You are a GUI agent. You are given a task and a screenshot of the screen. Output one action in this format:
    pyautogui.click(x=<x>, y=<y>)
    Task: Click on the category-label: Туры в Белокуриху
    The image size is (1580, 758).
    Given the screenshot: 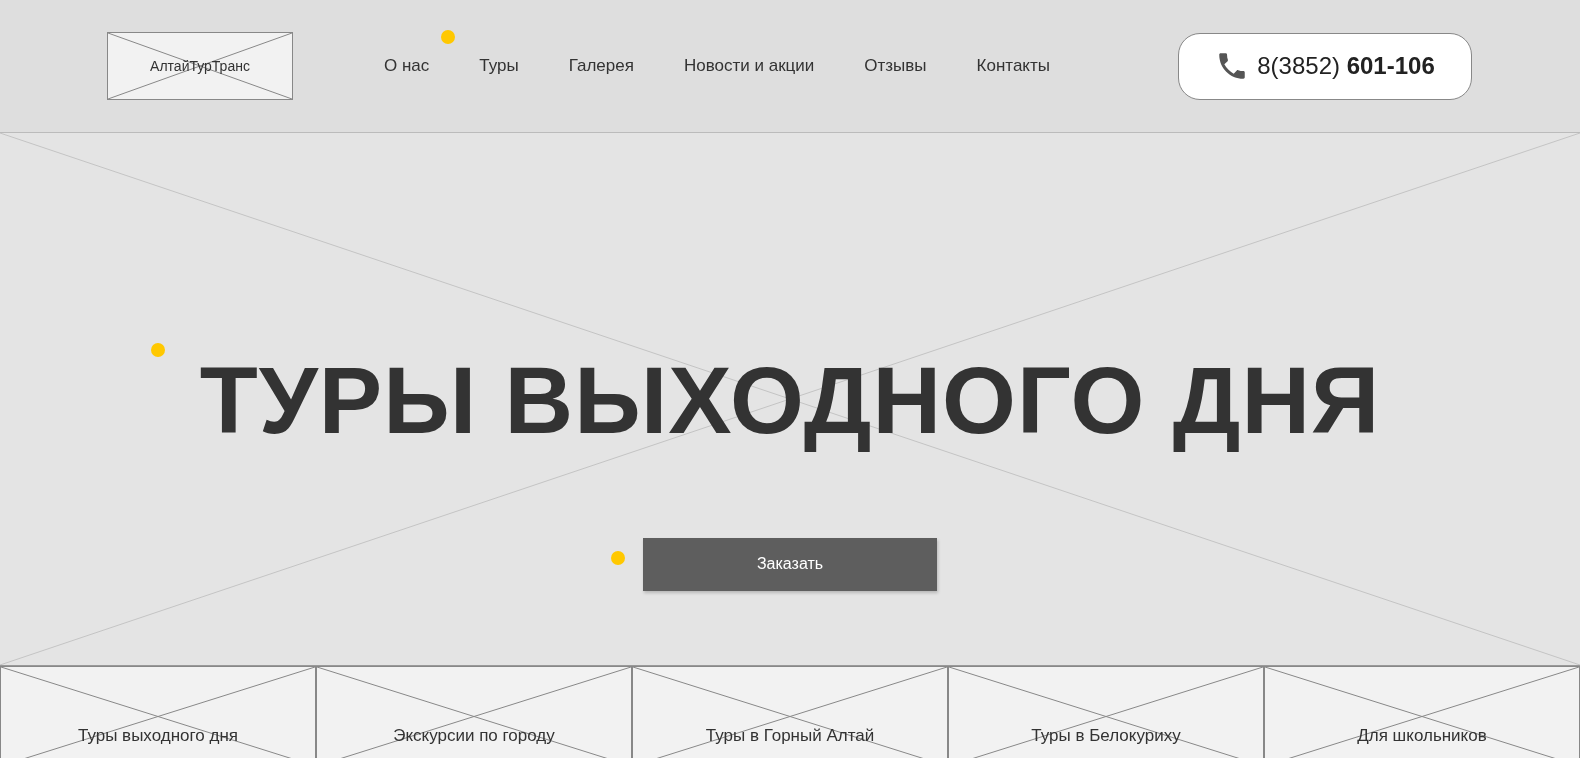 What is the action you would take?
    pyautogui.click(x=1106, y=735)
    